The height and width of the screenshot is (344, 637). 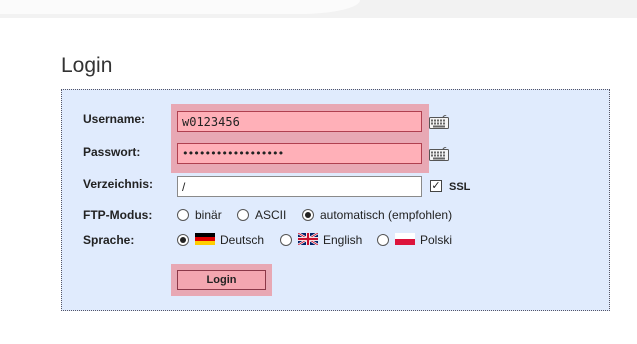 What do you see at coordinates (436, 186) in the screenshot?
I see `ssl-checkbox: ✓` at bounding box center [436, 186].